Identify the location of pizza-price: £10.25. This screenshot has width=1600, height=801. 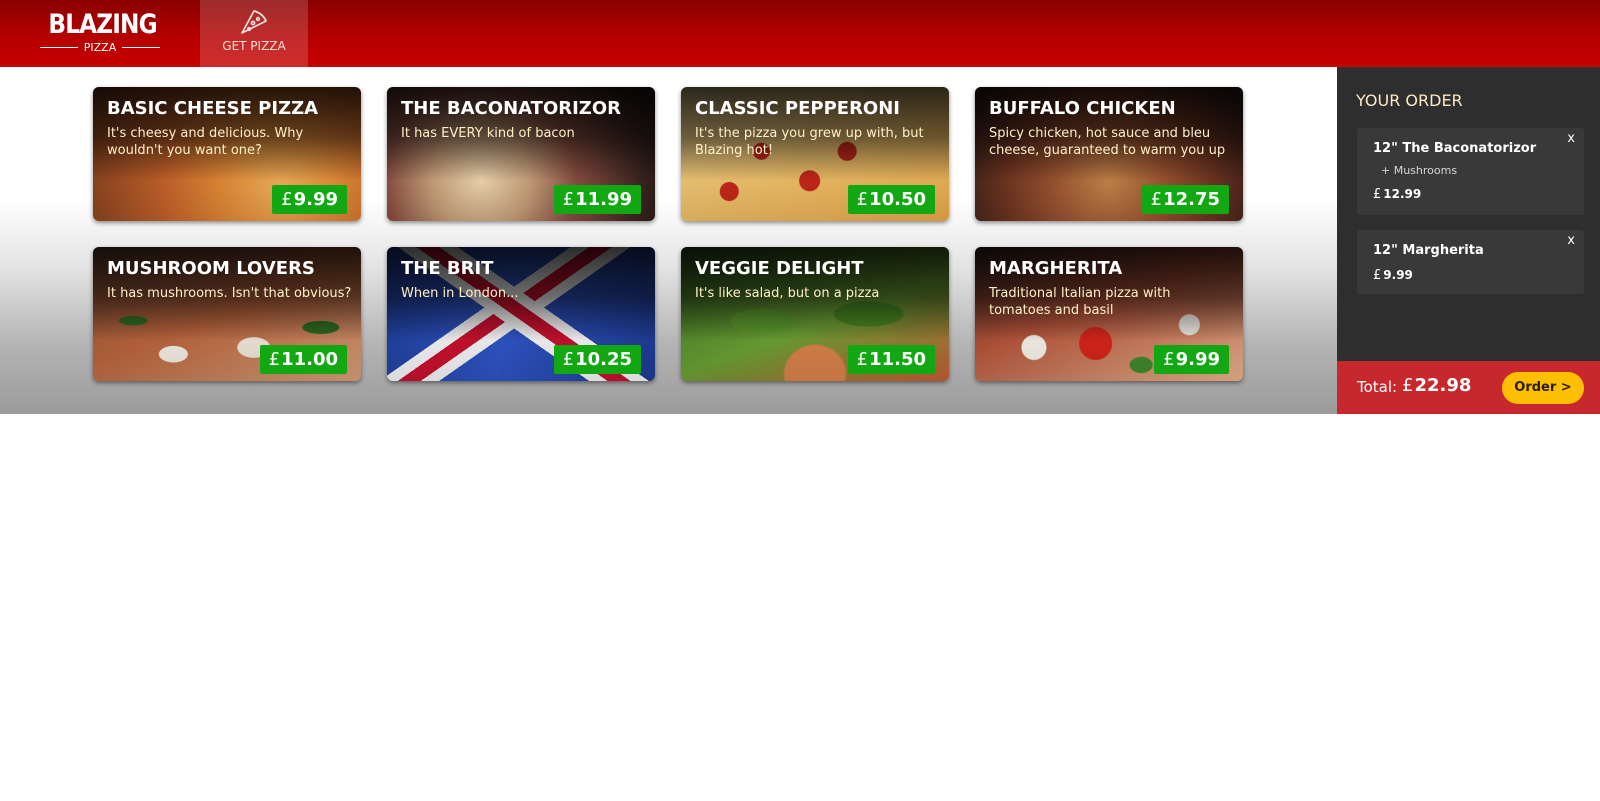
(597, 359).